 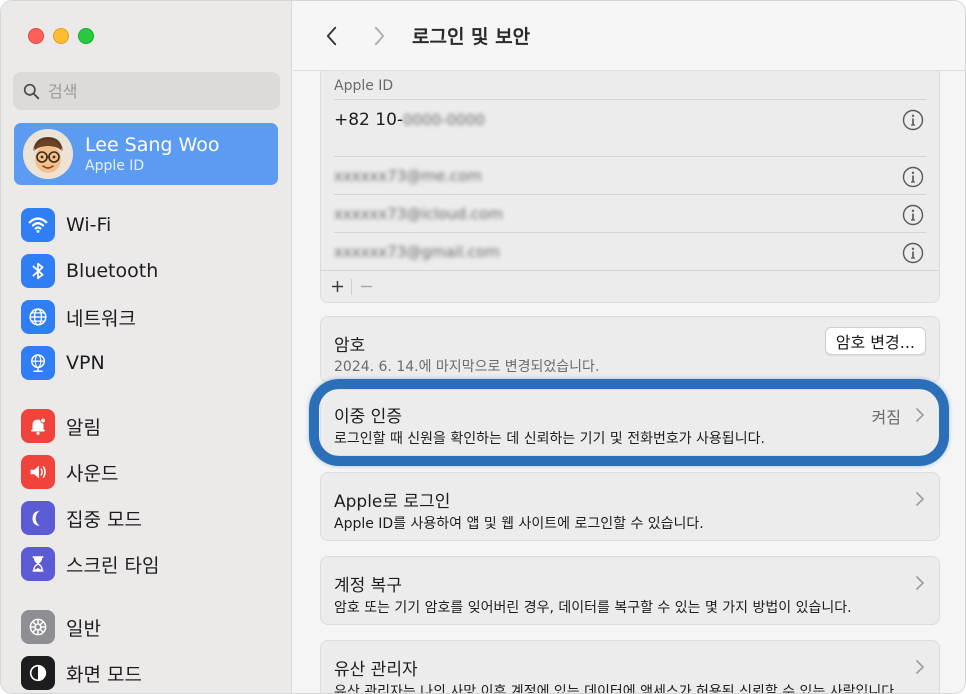 I want to click on minus-icon, so click(x=366, y=286).